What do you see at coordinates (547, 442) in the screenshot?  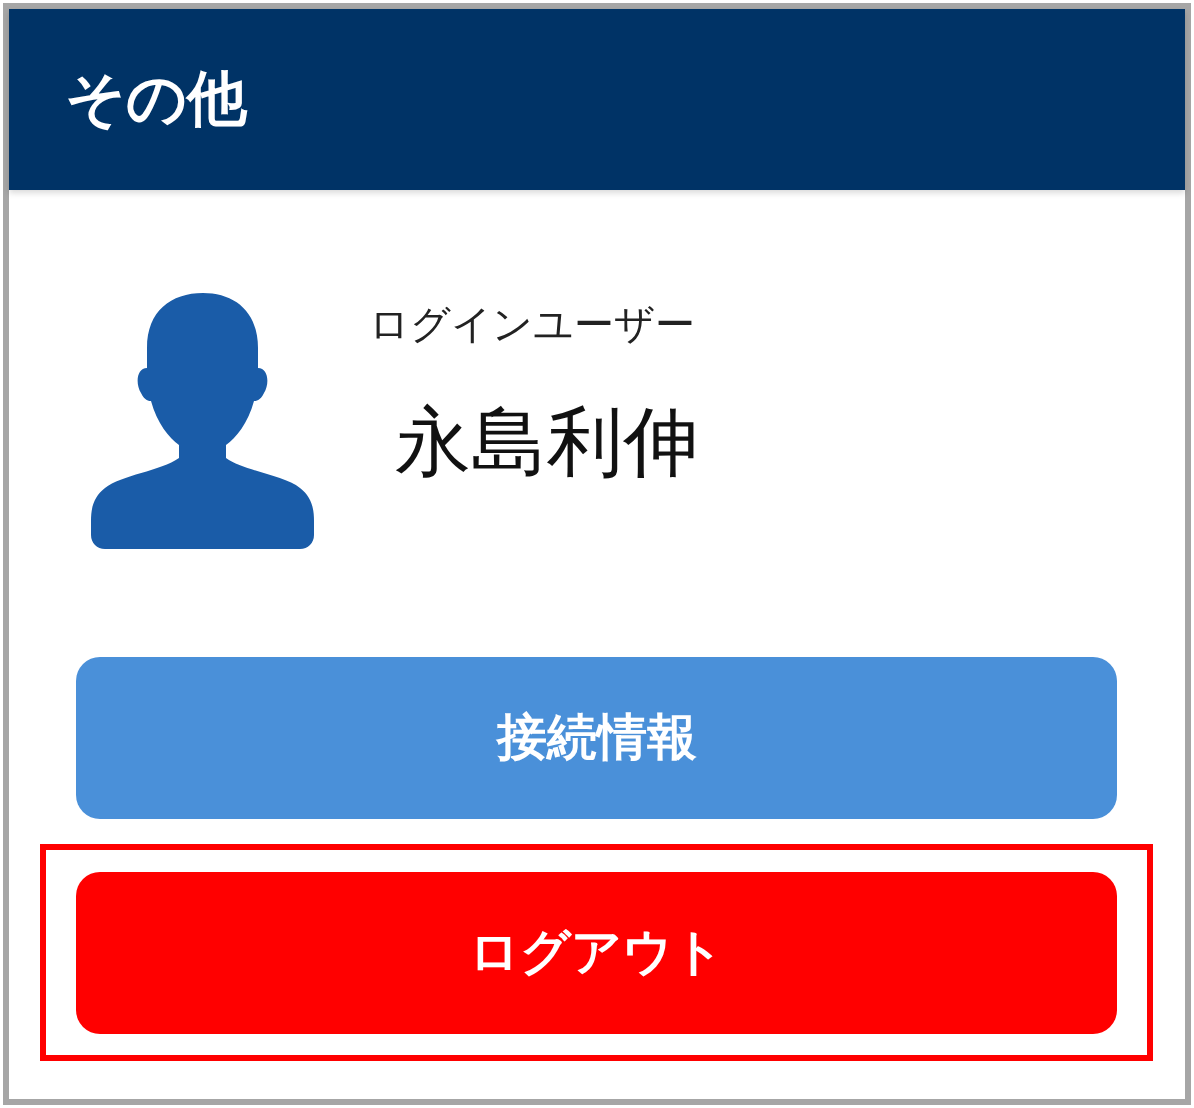 I see `user-name: 永島利伸` at bounding box center [547, 442].